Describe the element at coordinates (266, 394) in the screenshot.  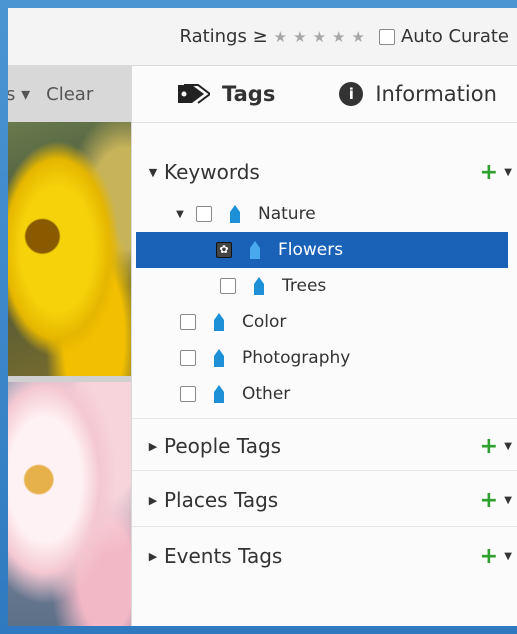
I see `keyword-label: Other` at that location.